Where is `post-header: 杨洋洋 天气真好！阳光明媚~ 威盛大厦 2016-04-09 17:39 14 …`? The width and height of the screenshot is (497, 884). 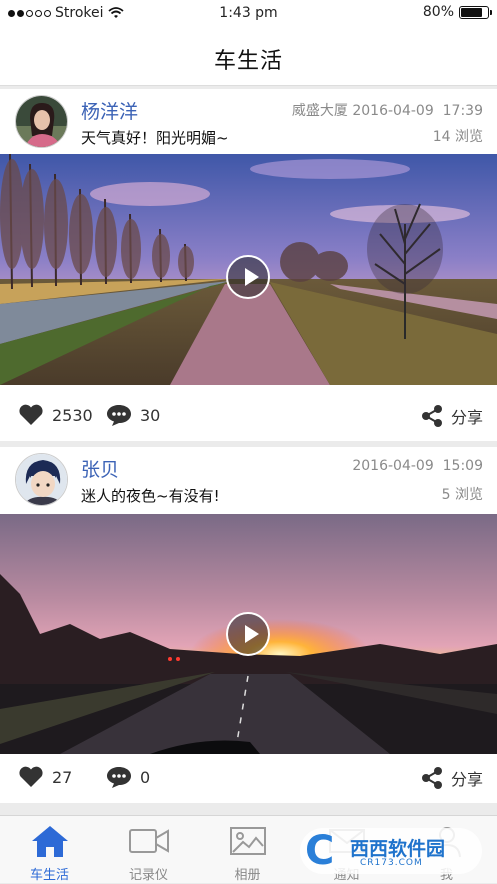 post-header: 杨洋洋 天气真好！阳光明媚~ 威盛大厦 2016-04-09 17:39 14 … is located at coordinates (248, 121).